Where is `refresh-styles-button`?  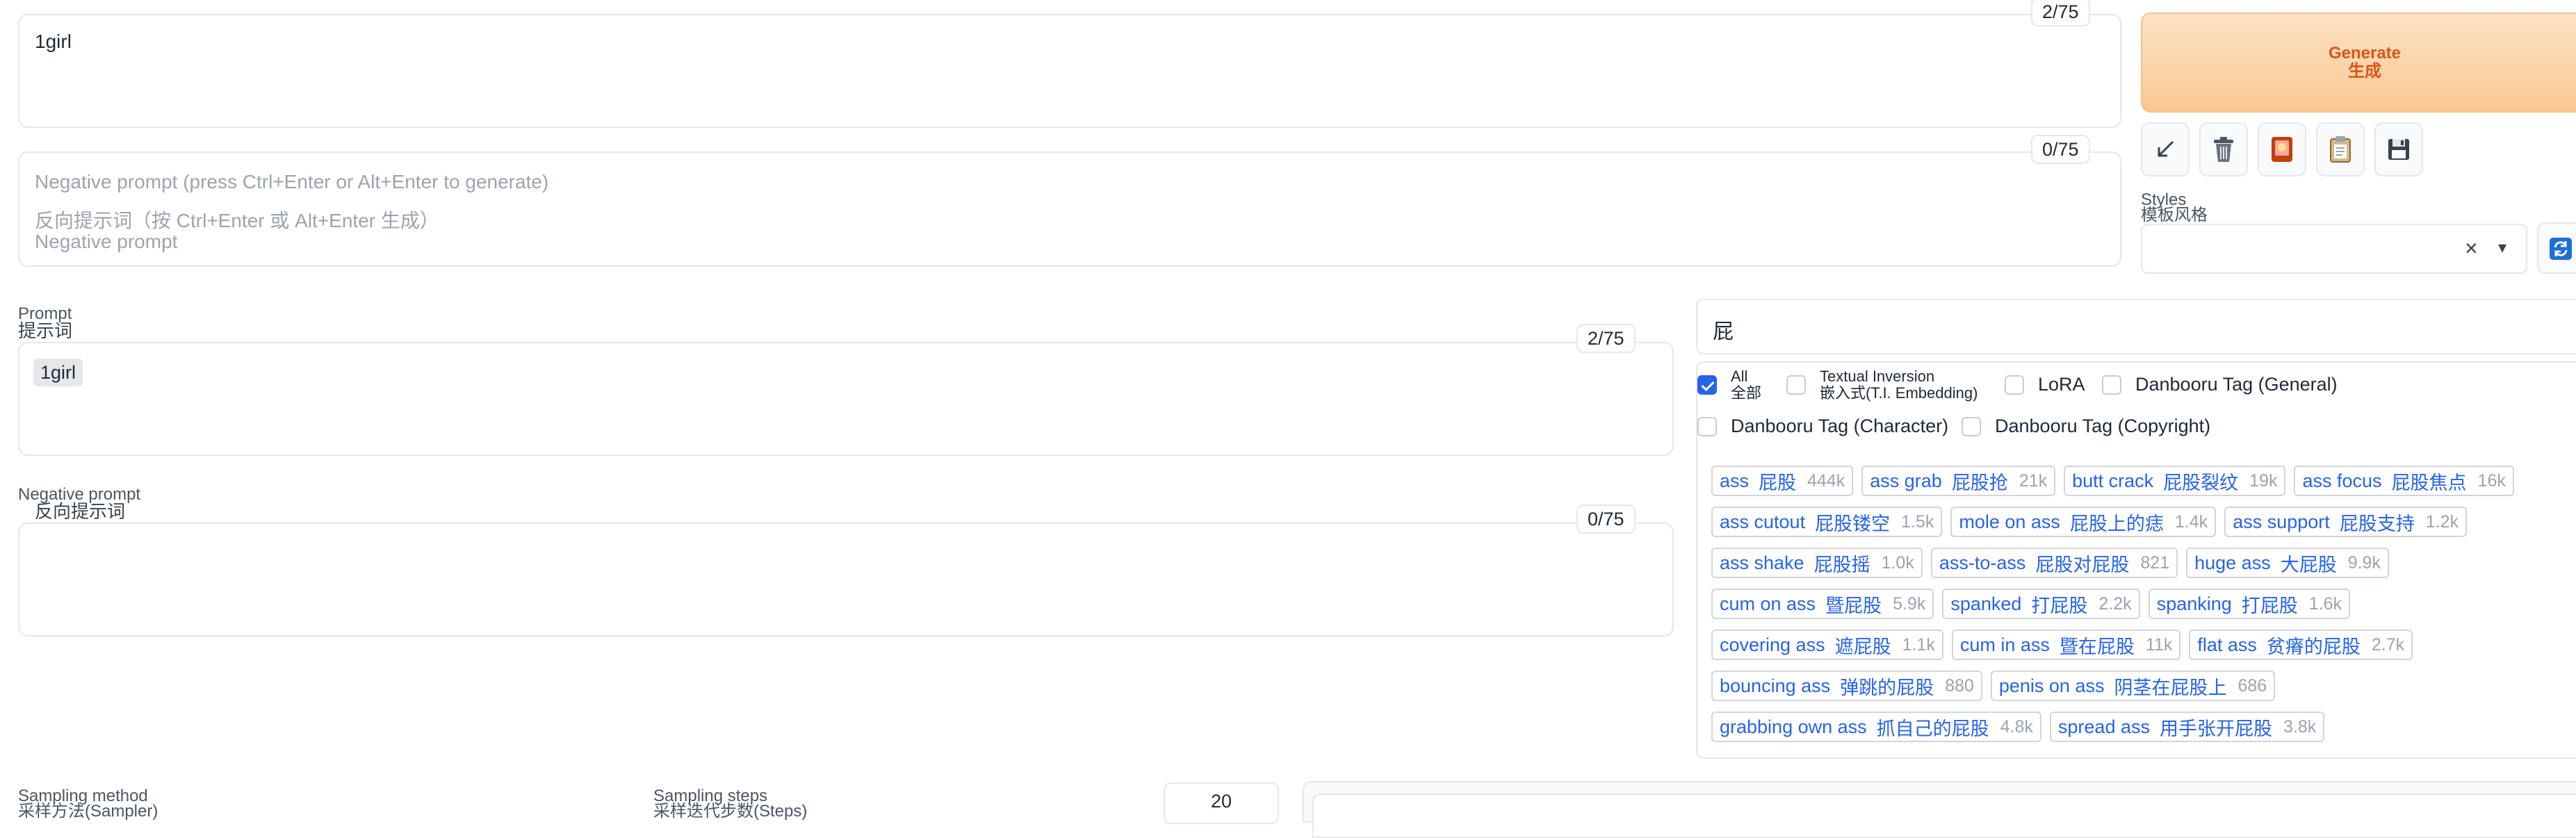 refresh-styles-button is located at coordinates (2556, 248).